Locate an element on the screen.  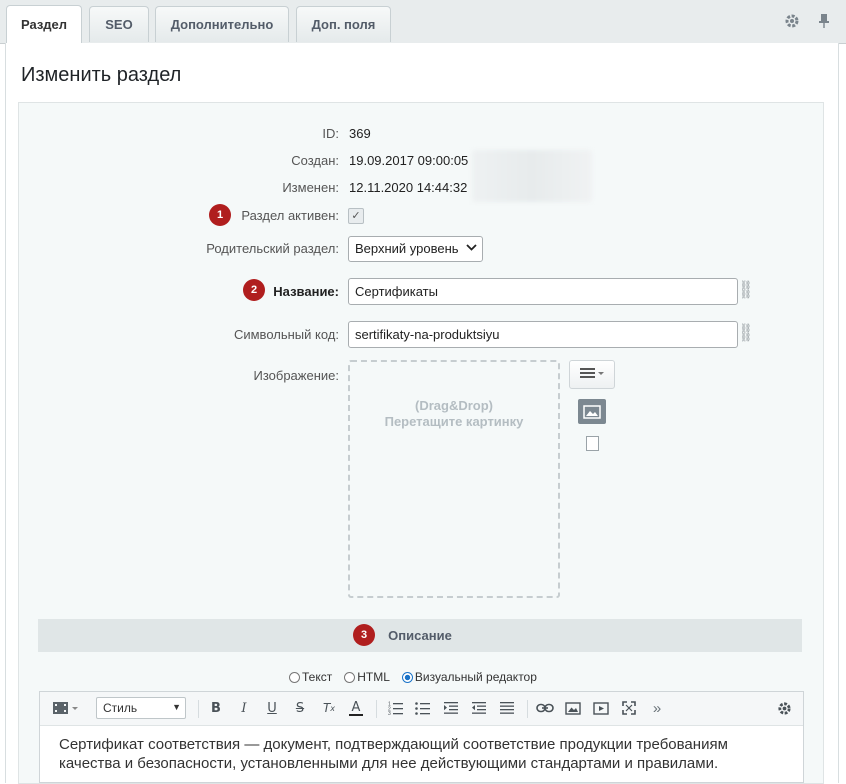
menu-icon is located at coordinates (592, 374).